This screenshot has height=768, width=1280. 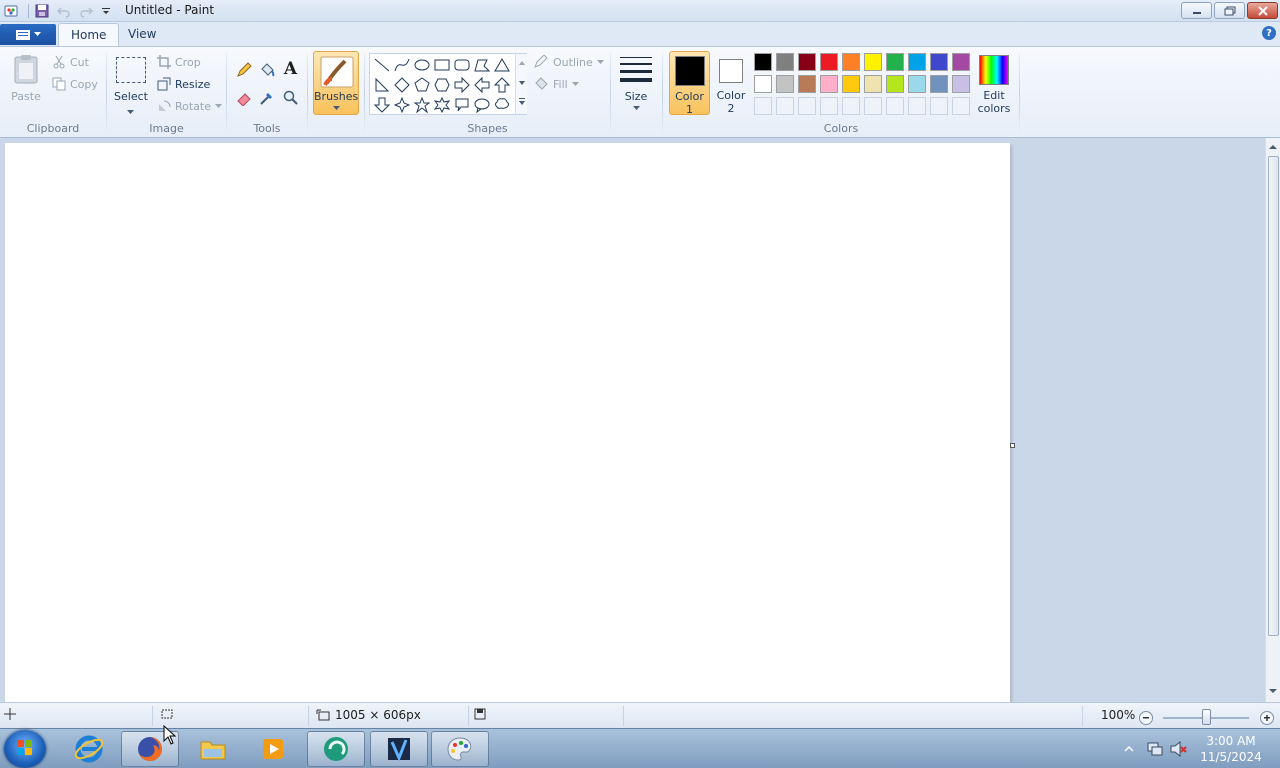 What do you see at coordinates (1269, 33) in the screenshot?
I see `help-icon: ?` at bounding box center [1269, 33].